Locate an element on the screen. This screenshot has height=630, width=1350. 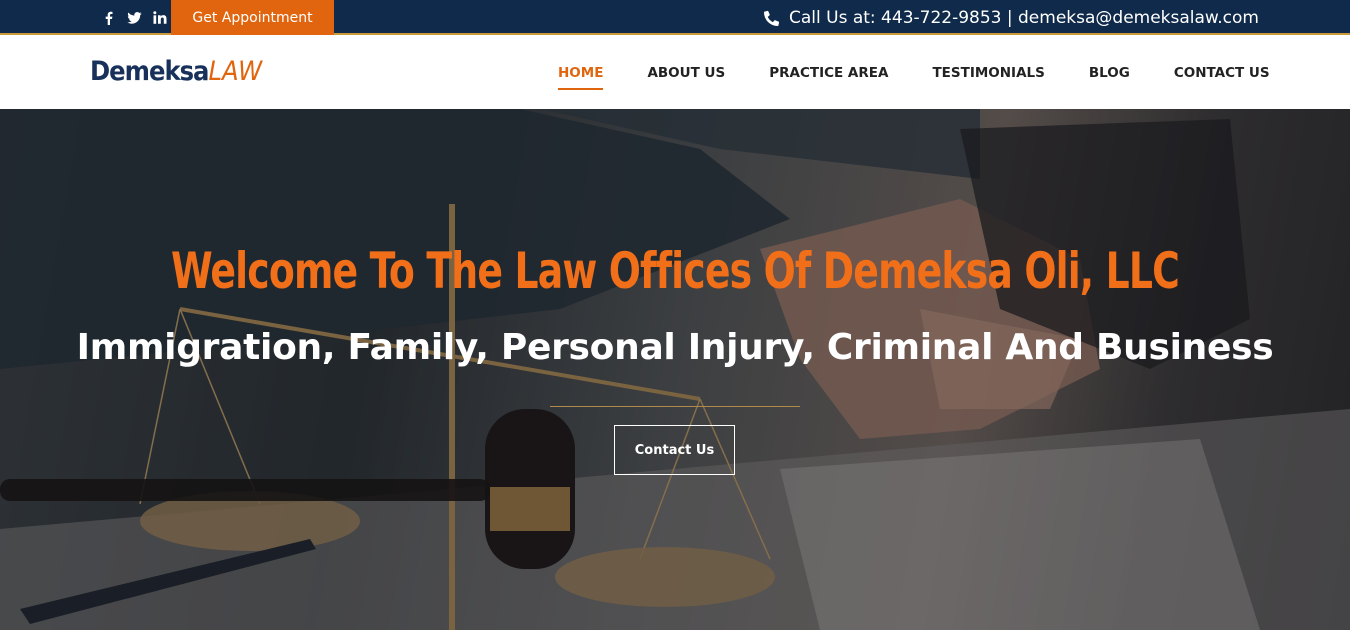
nav-item-contact-us: CONTACT US is located at coordinates (1222, 73).